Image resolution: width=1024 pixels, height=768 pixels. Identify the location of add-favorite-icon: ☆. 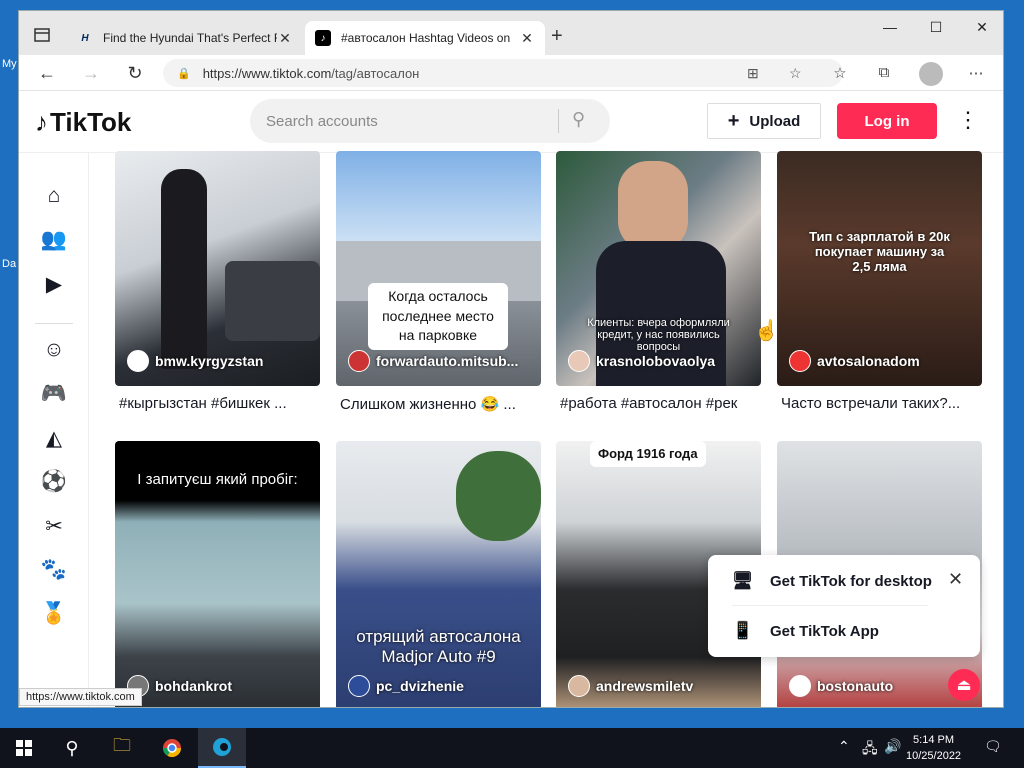
(795, 73).